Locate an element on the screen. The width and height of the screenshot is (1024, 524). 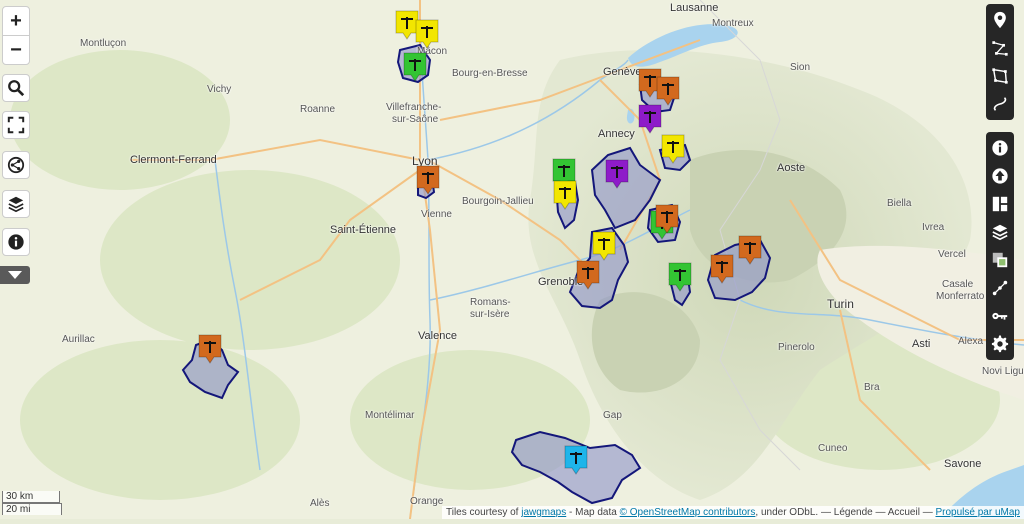
layout-button is located at coordinates (1000, 204).